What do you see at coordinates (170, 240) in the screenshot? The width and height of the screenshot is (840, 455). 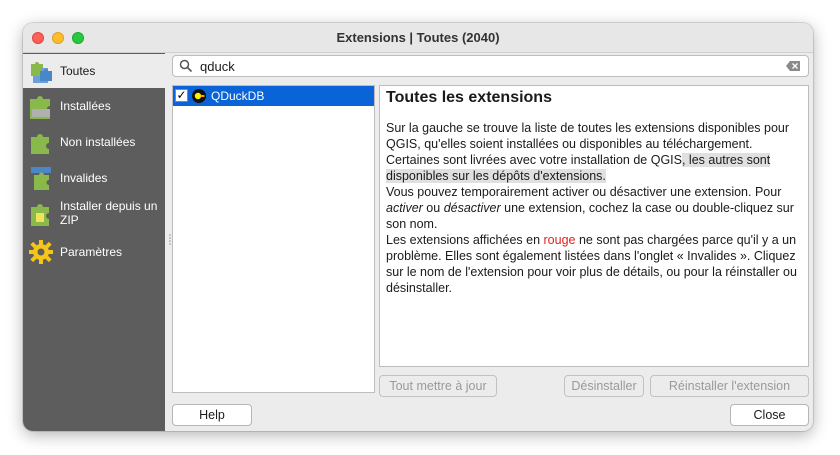 I see `splitter-handle` at bounding box center [170, 240].